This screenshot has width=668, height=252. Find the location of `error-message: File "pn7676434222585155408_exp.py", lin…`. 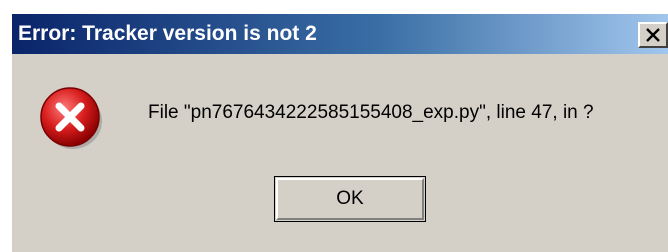

error-message: File "pn7676434222585155408_exp.py", lin… is located at coordinates (371, 112).